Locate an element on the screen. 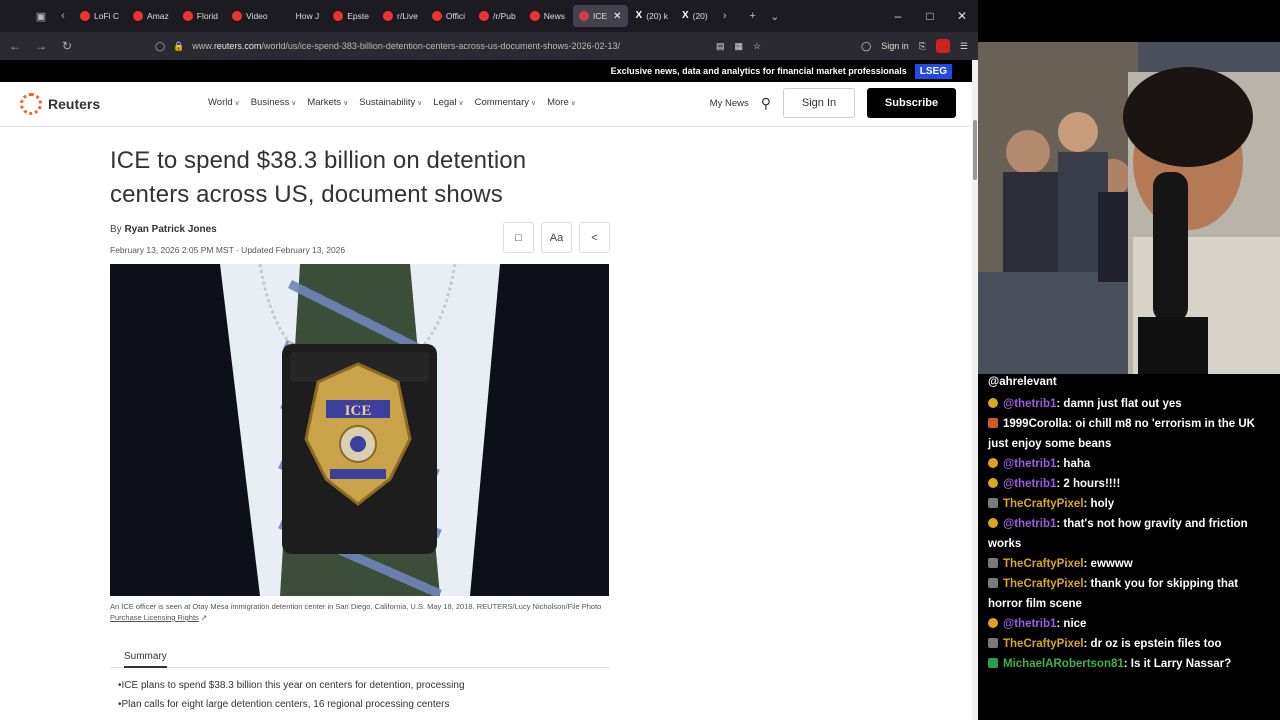  my-news-link: My News is located at coordinates (729, 103).